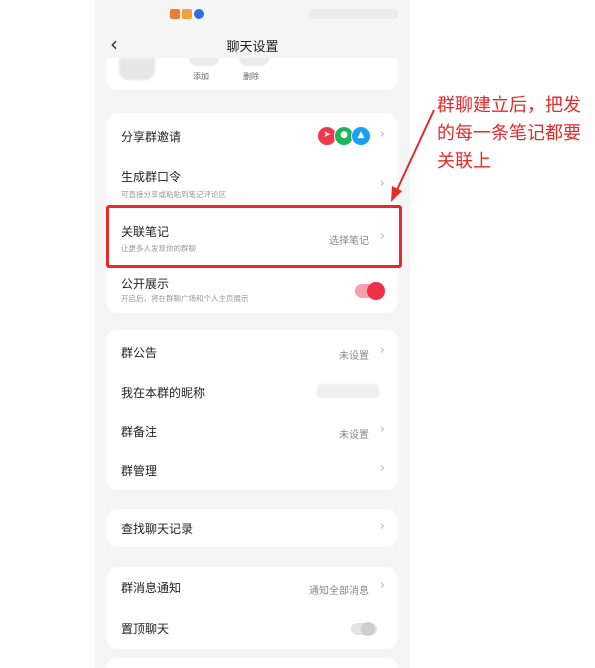 This screenshot has height=668, width=595. I want to click on qq-icon: ▲, so click(361, 136).